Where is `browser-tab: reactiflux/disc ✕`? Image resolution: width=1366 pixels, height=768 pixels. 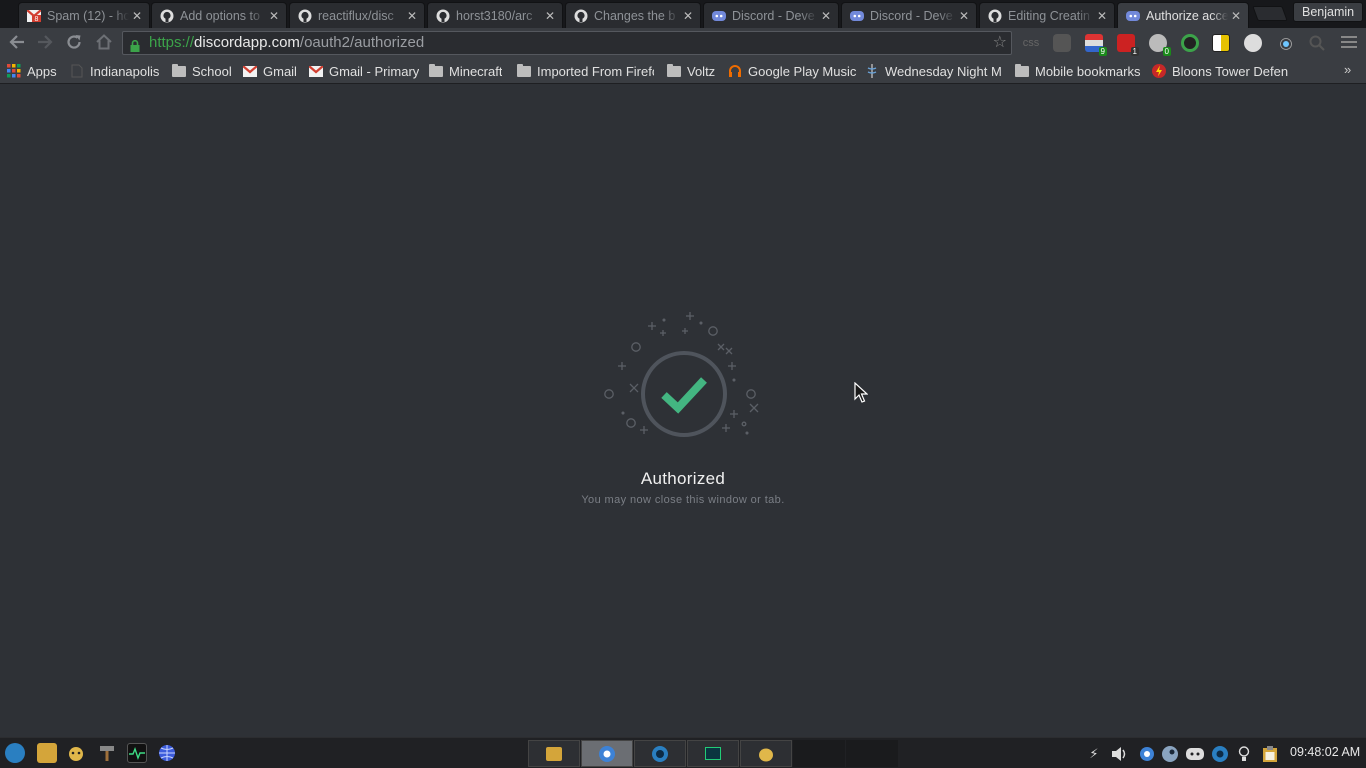 browser-tab: reactiflux/disc ✕ is located at coordinates (357, 15).